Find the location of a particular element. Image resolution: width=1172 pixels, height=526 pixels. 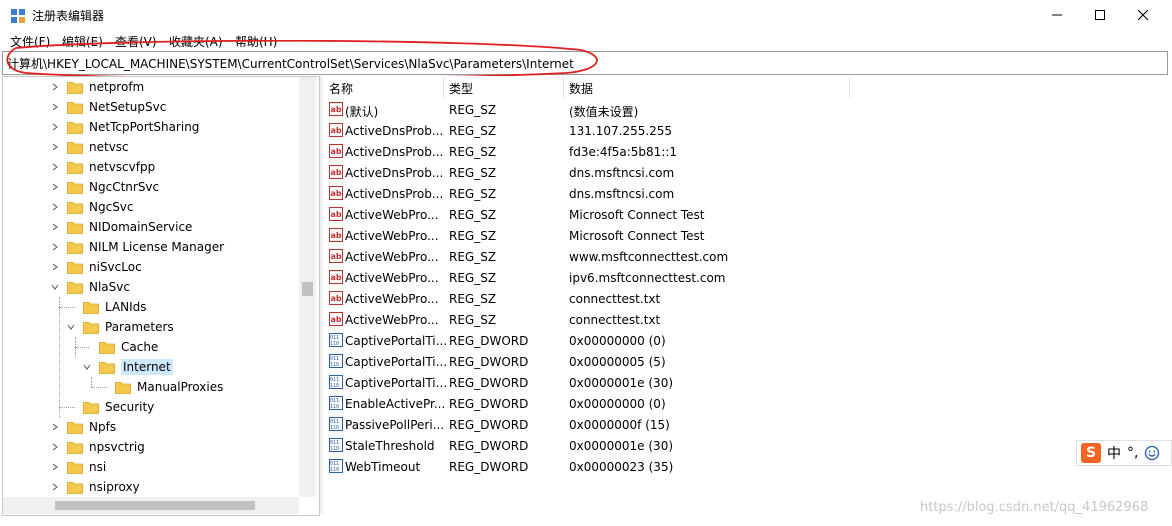

minimize-button is located at coordinates (1057, 15).